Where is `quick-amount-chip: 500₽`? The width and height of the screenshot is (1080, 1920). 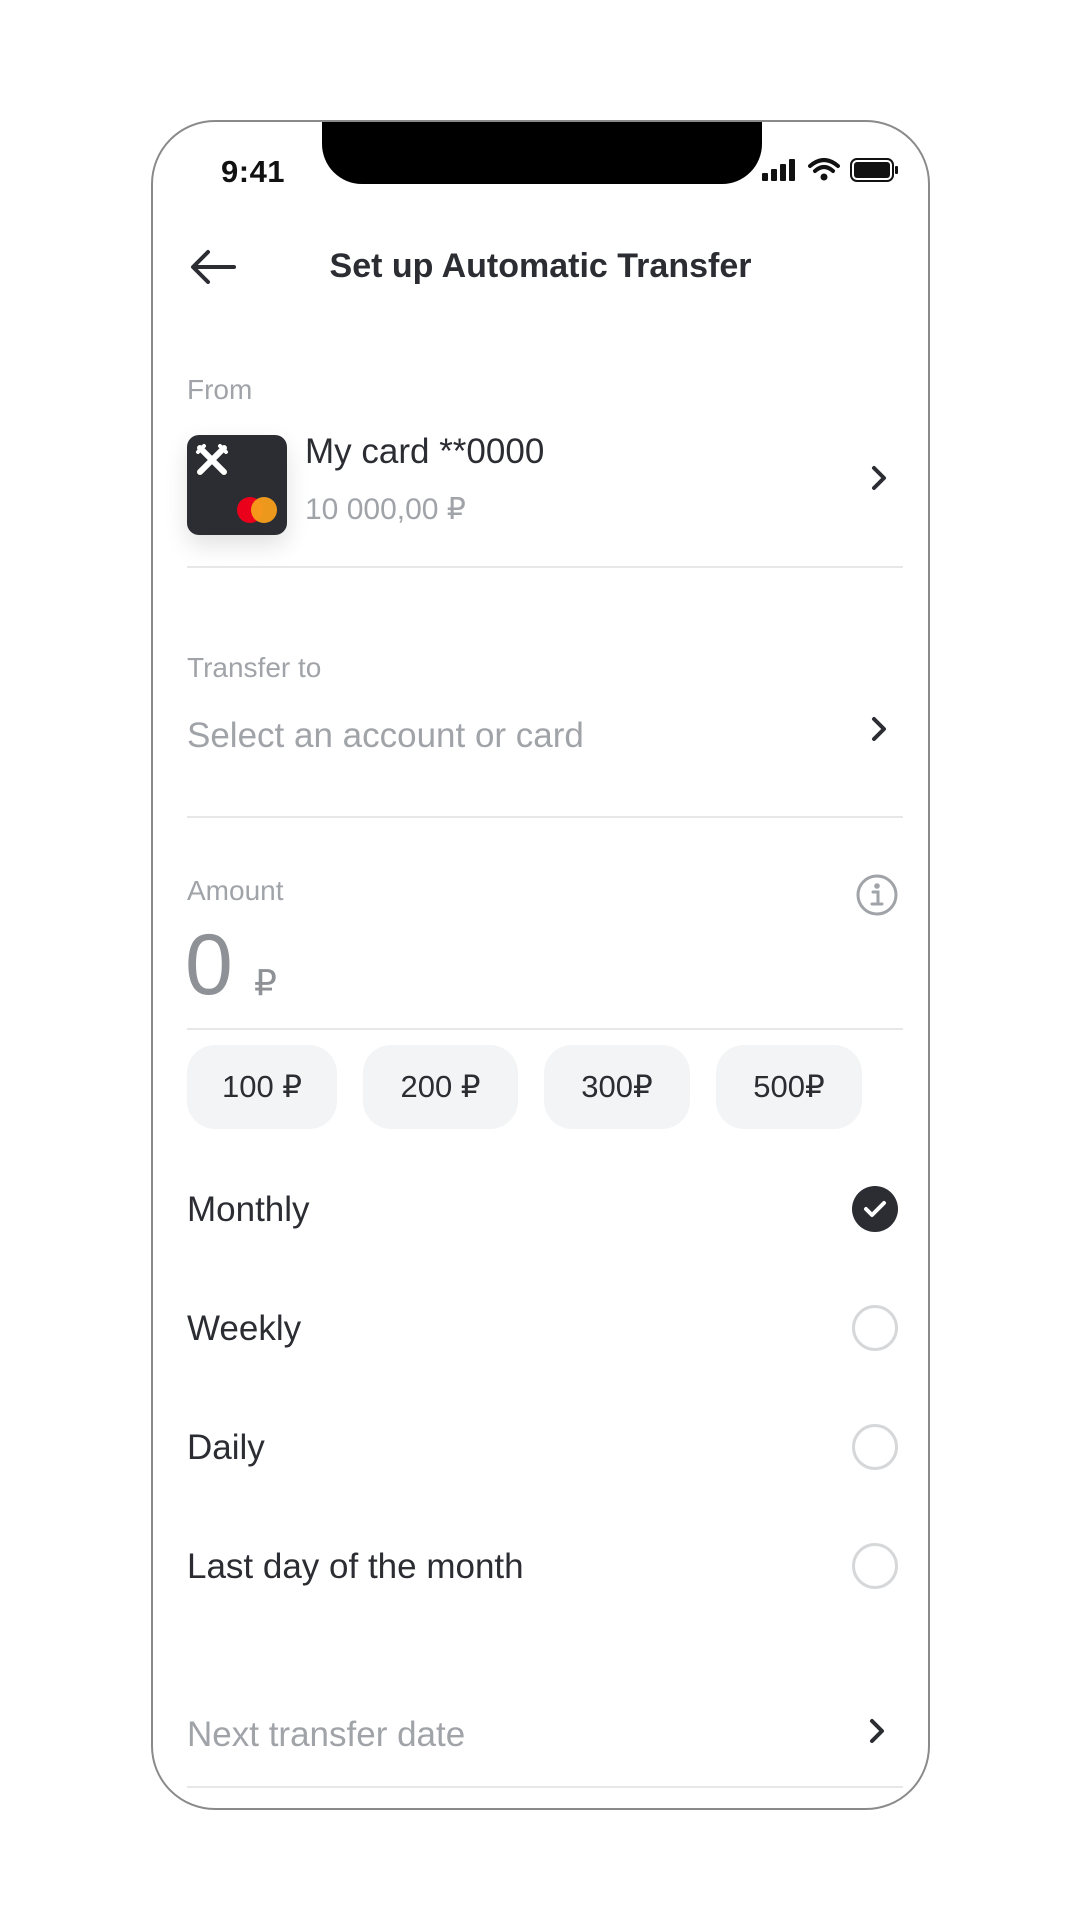
quick-amount-chip: 500₽ is located at coordinates (789, 1087).